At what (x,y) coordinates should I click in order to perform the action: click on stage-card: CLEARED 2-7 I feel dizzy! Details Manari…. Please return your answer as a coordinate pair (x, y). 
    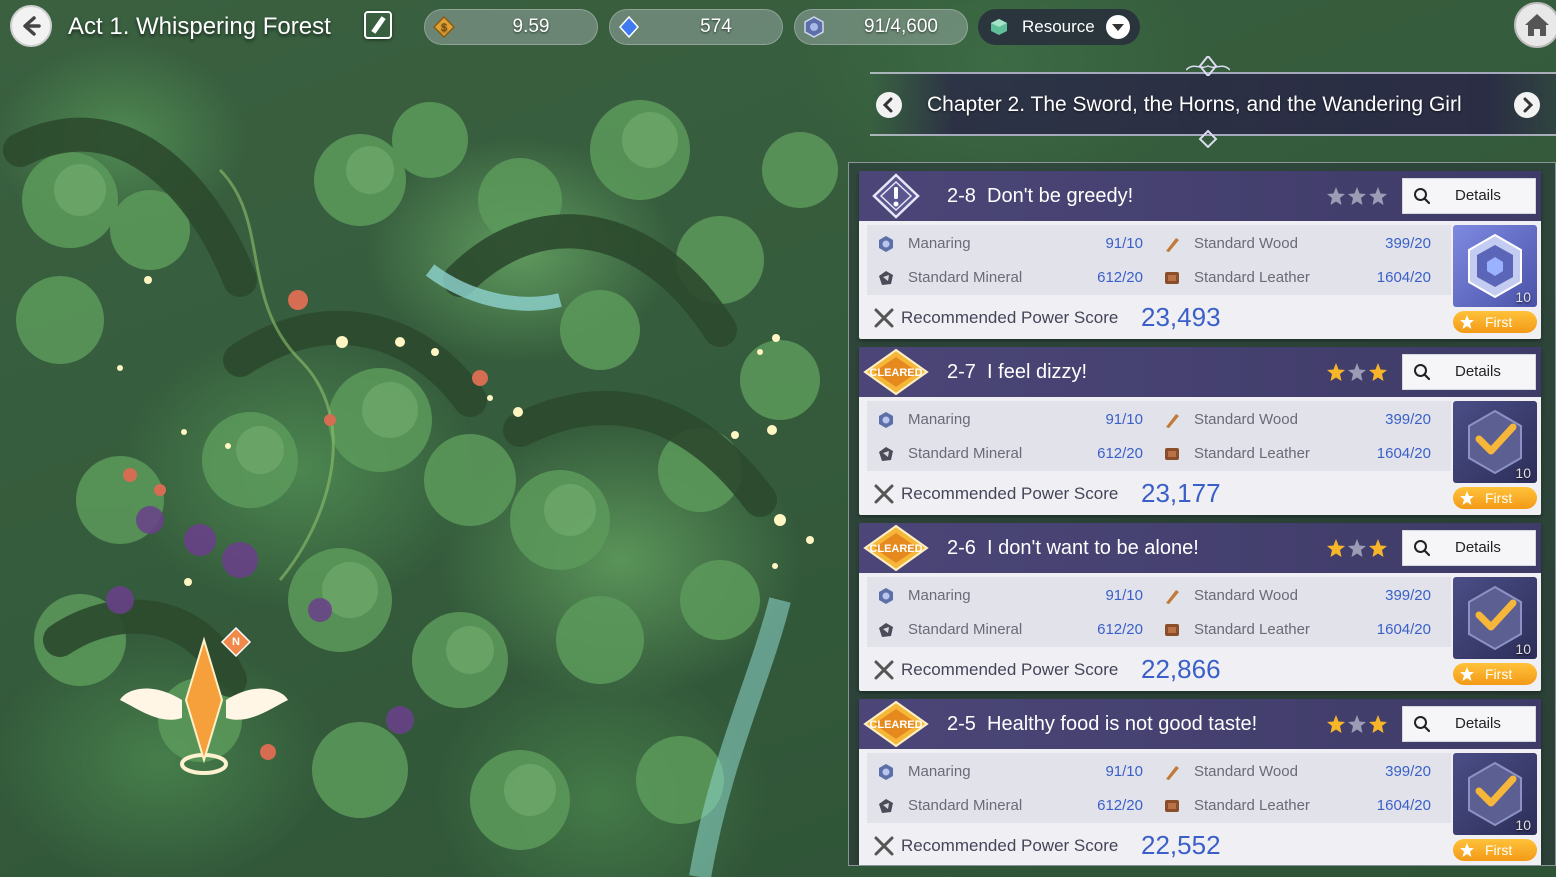
    Looking at the image, I should click on (1200, 431).